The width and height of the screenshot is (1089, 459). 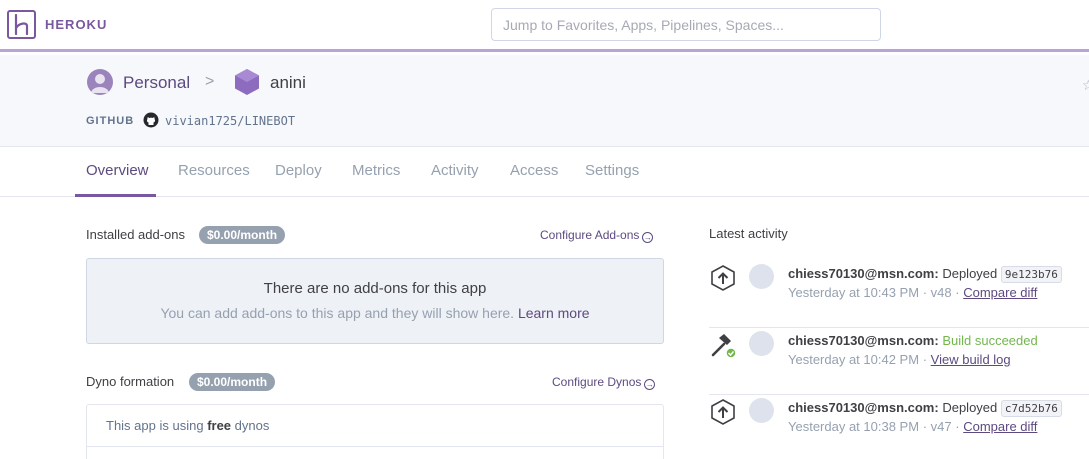 What do you see at coordinates (288, 83) in the screenshot?
I see `breadcrumb-app-name: anini` at bounding box center [288, 83].